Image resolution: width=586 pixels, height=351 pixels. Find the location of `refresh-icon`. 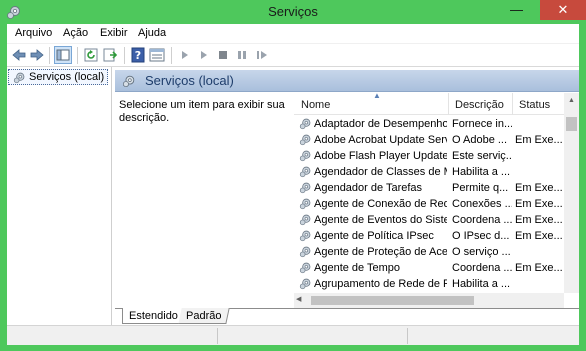

refresh-icon is located at coordinates (91, 55).